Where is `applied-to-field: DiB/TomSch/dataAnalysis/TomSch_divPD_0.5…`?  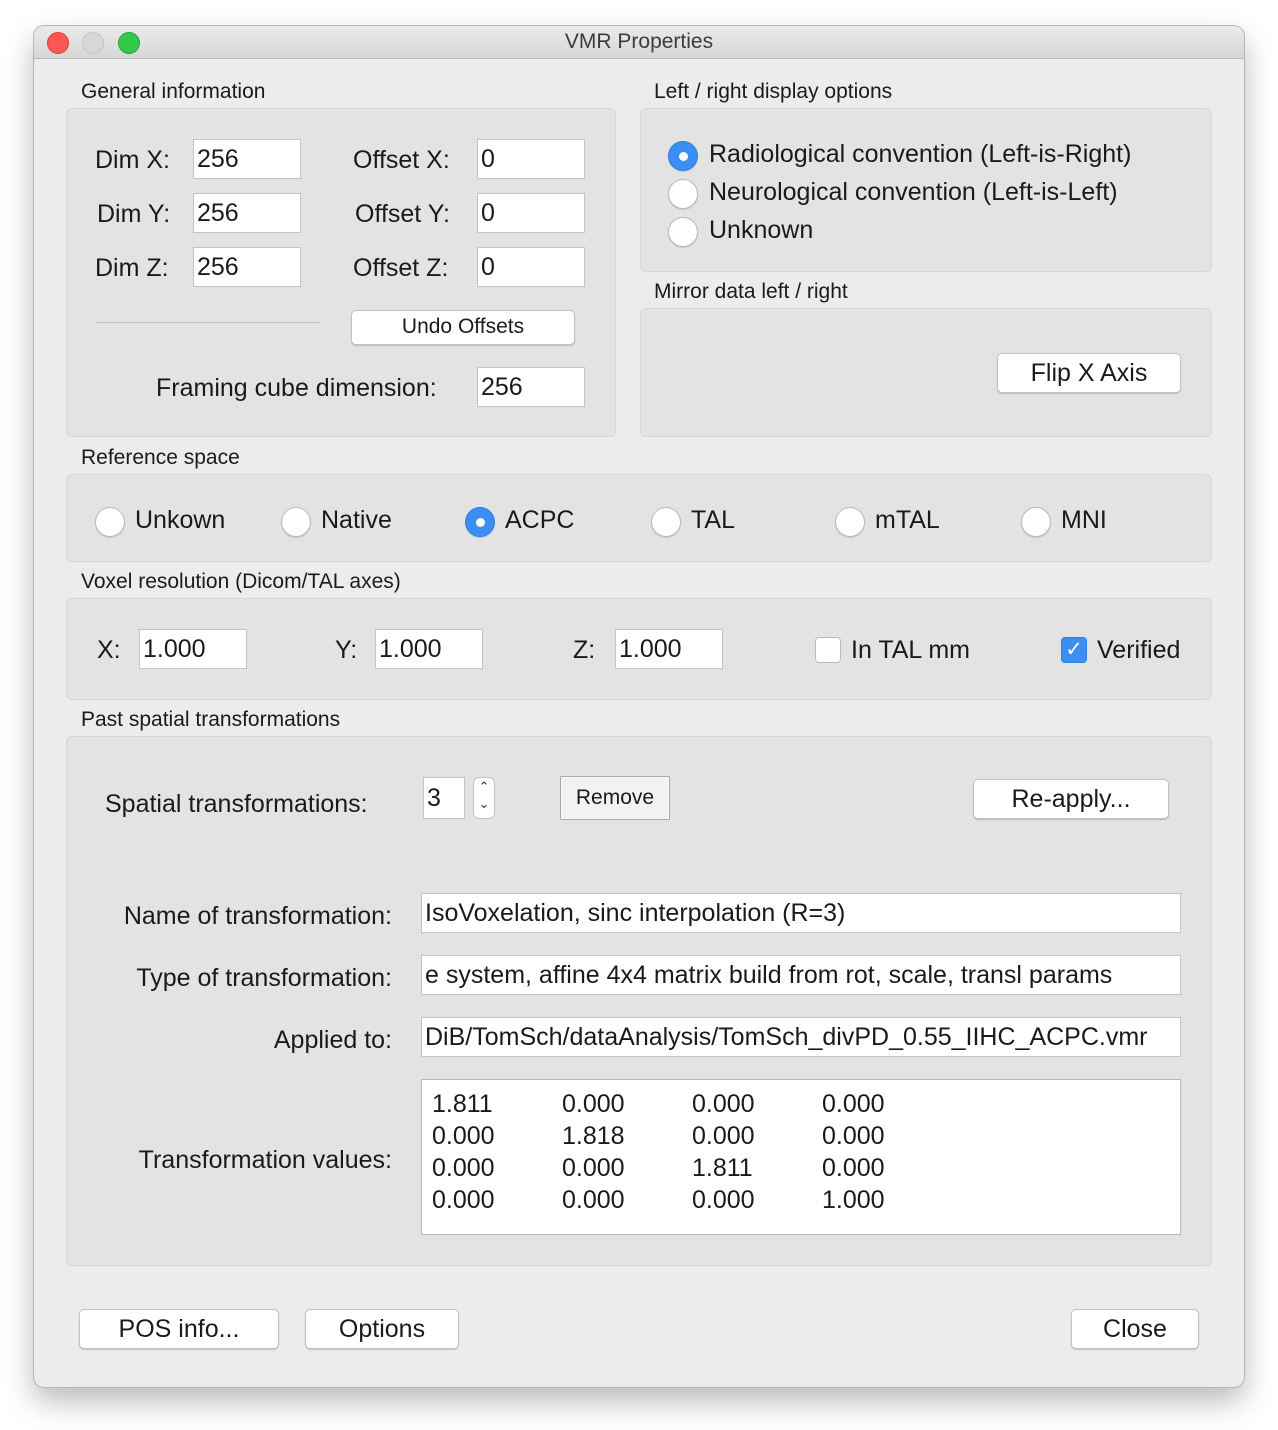
applied-to-field: DiB/TomSch/dataAnalysis/TomSch_divPD_0.5… is located at coordinates (801, 1037).